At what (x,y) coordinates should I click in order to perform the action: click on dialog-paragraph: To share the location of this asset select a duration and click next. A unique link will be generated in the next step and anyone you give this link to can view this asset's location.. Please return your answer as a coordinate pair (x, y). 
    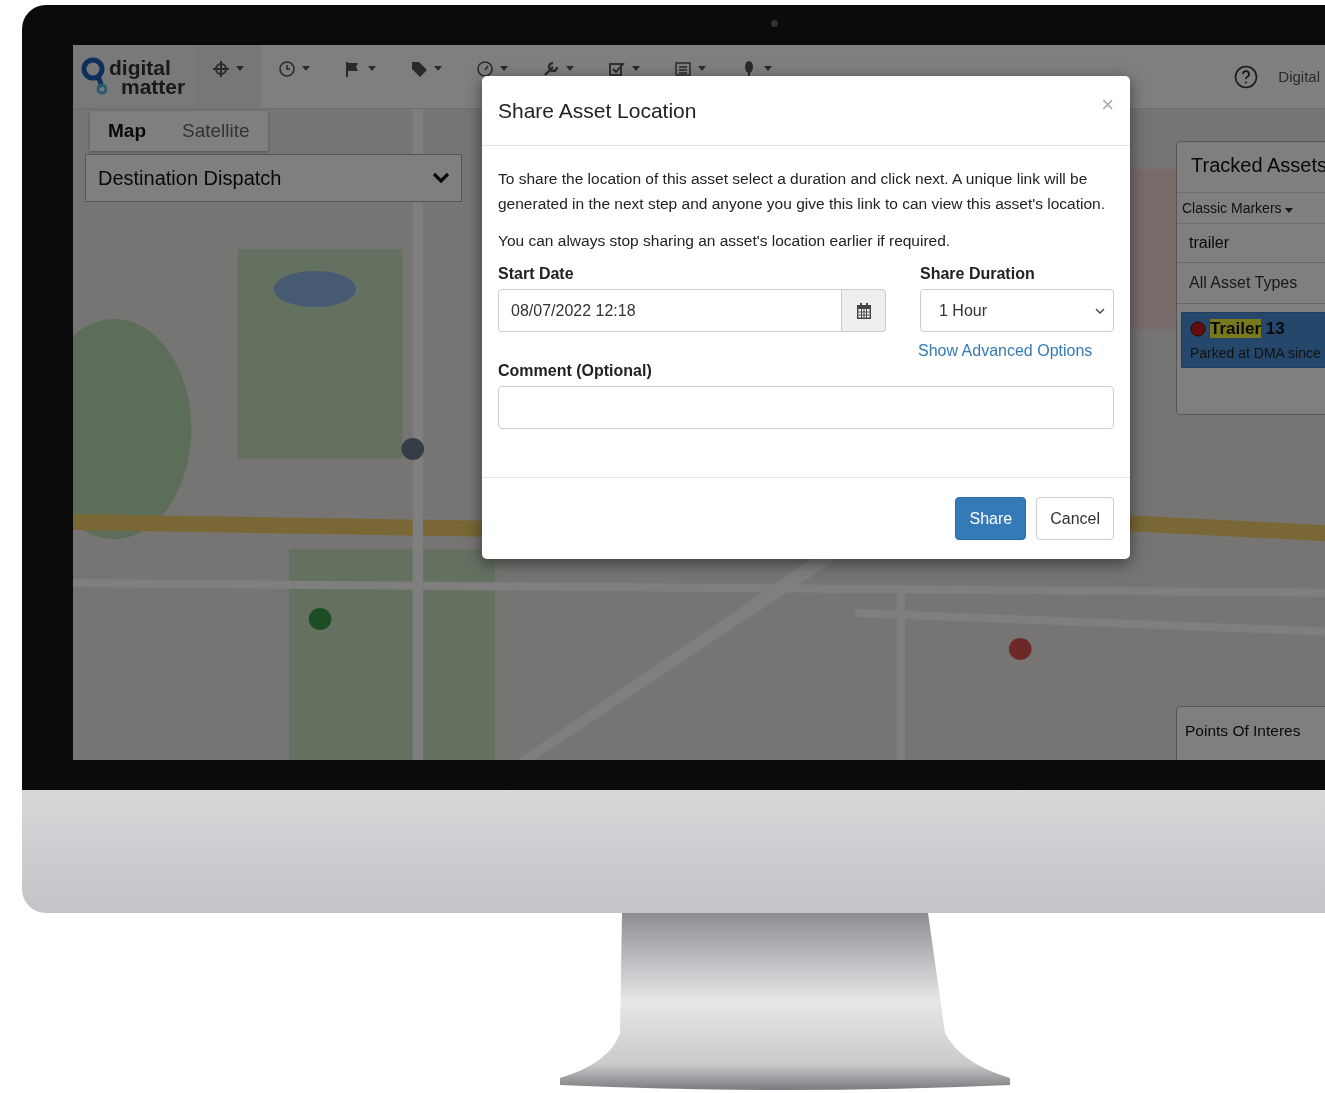
    Looking at the image, I should click on (802, 191).